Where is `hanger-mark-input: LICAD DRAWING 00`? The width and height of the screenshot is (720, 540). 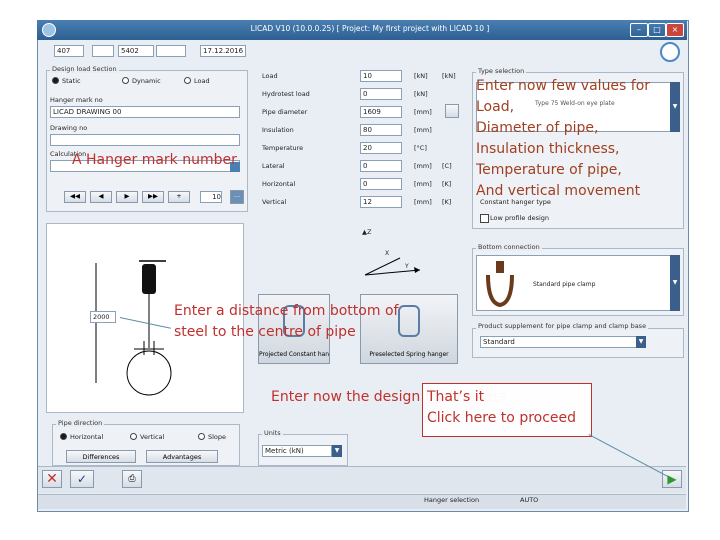 hanger-mark-input: LICAD DRAWING 00 is located at coordinates (145, 112).